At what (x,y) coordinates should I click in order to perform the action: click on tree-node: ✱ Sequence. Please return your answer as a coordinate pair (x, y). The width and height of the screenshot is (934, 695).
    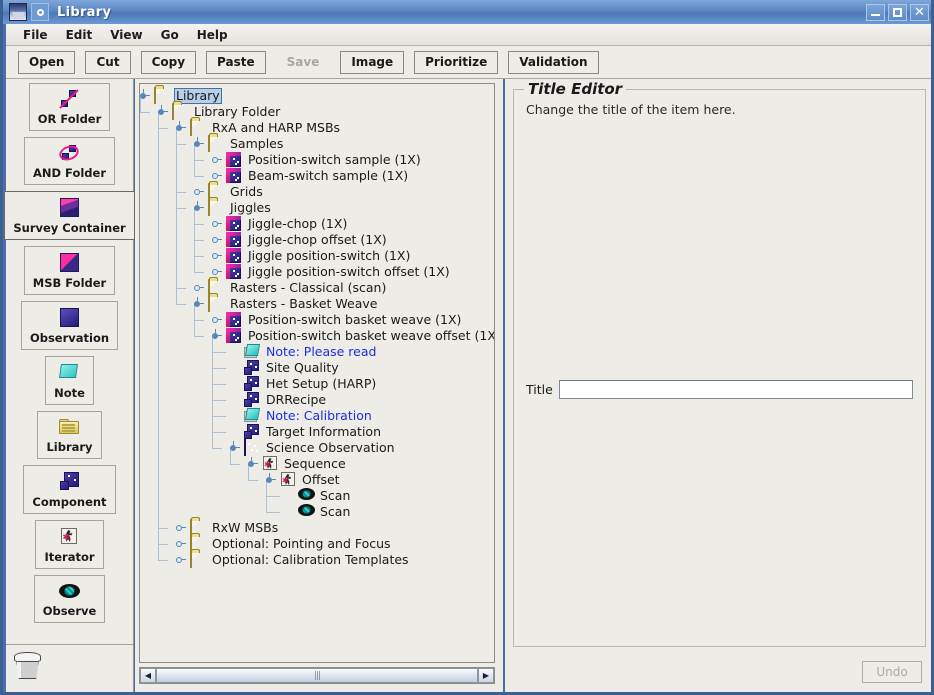
    Looking at the image, I should click on (319, 464).